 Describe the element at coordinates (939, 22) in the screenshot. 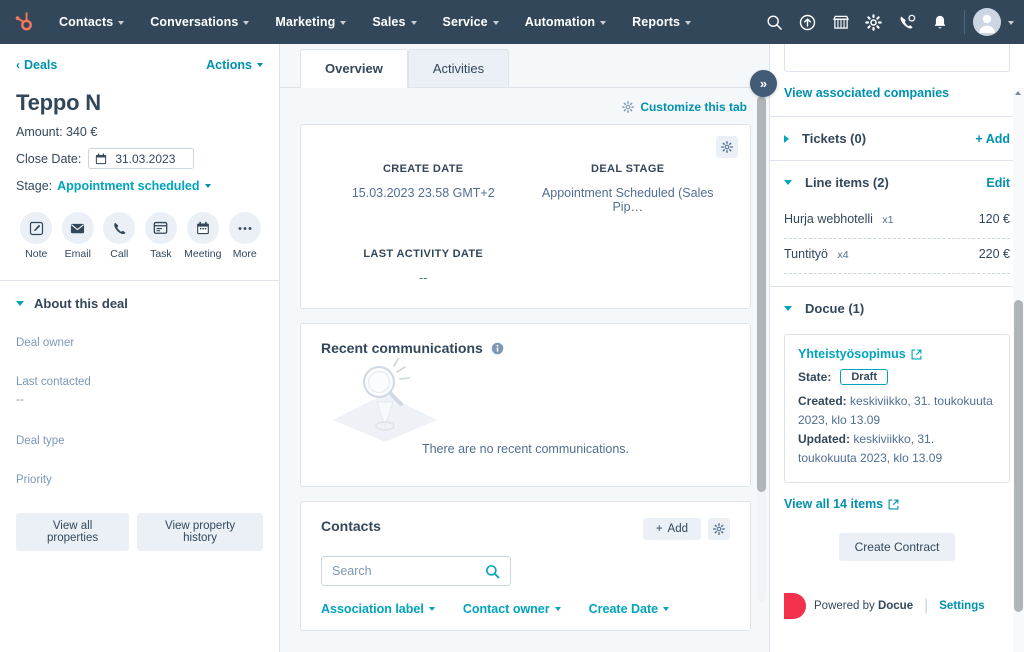

I see `notifications-bell-icon` at that location.